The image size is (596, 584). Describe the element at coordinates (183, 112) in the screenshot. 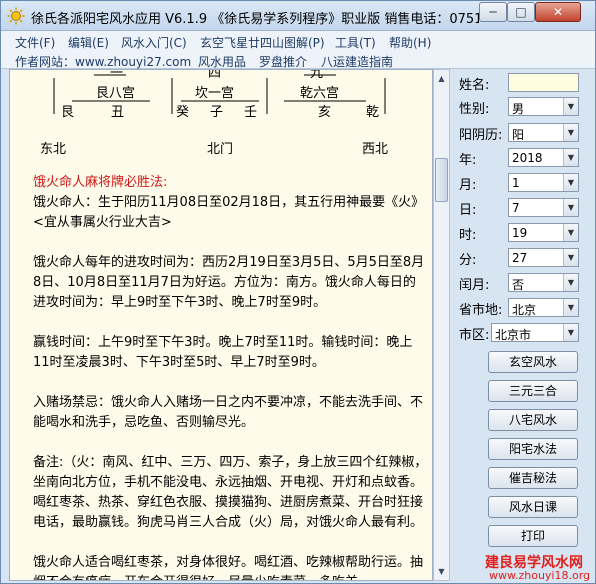

I see `mountain-gui: 癸` at that location.